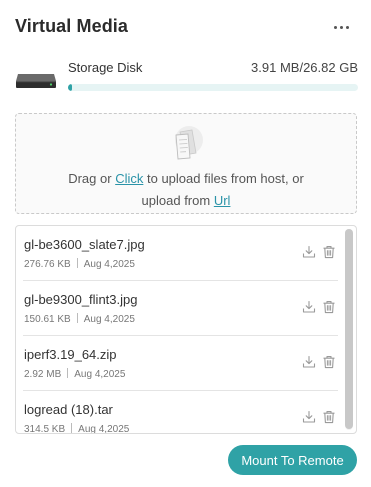 The image size is (371, 487). Describe the element at coordinates (79, 264) in the screenshot. I see `file-meta: 276.76 KB Aug 4,2025` at that location.